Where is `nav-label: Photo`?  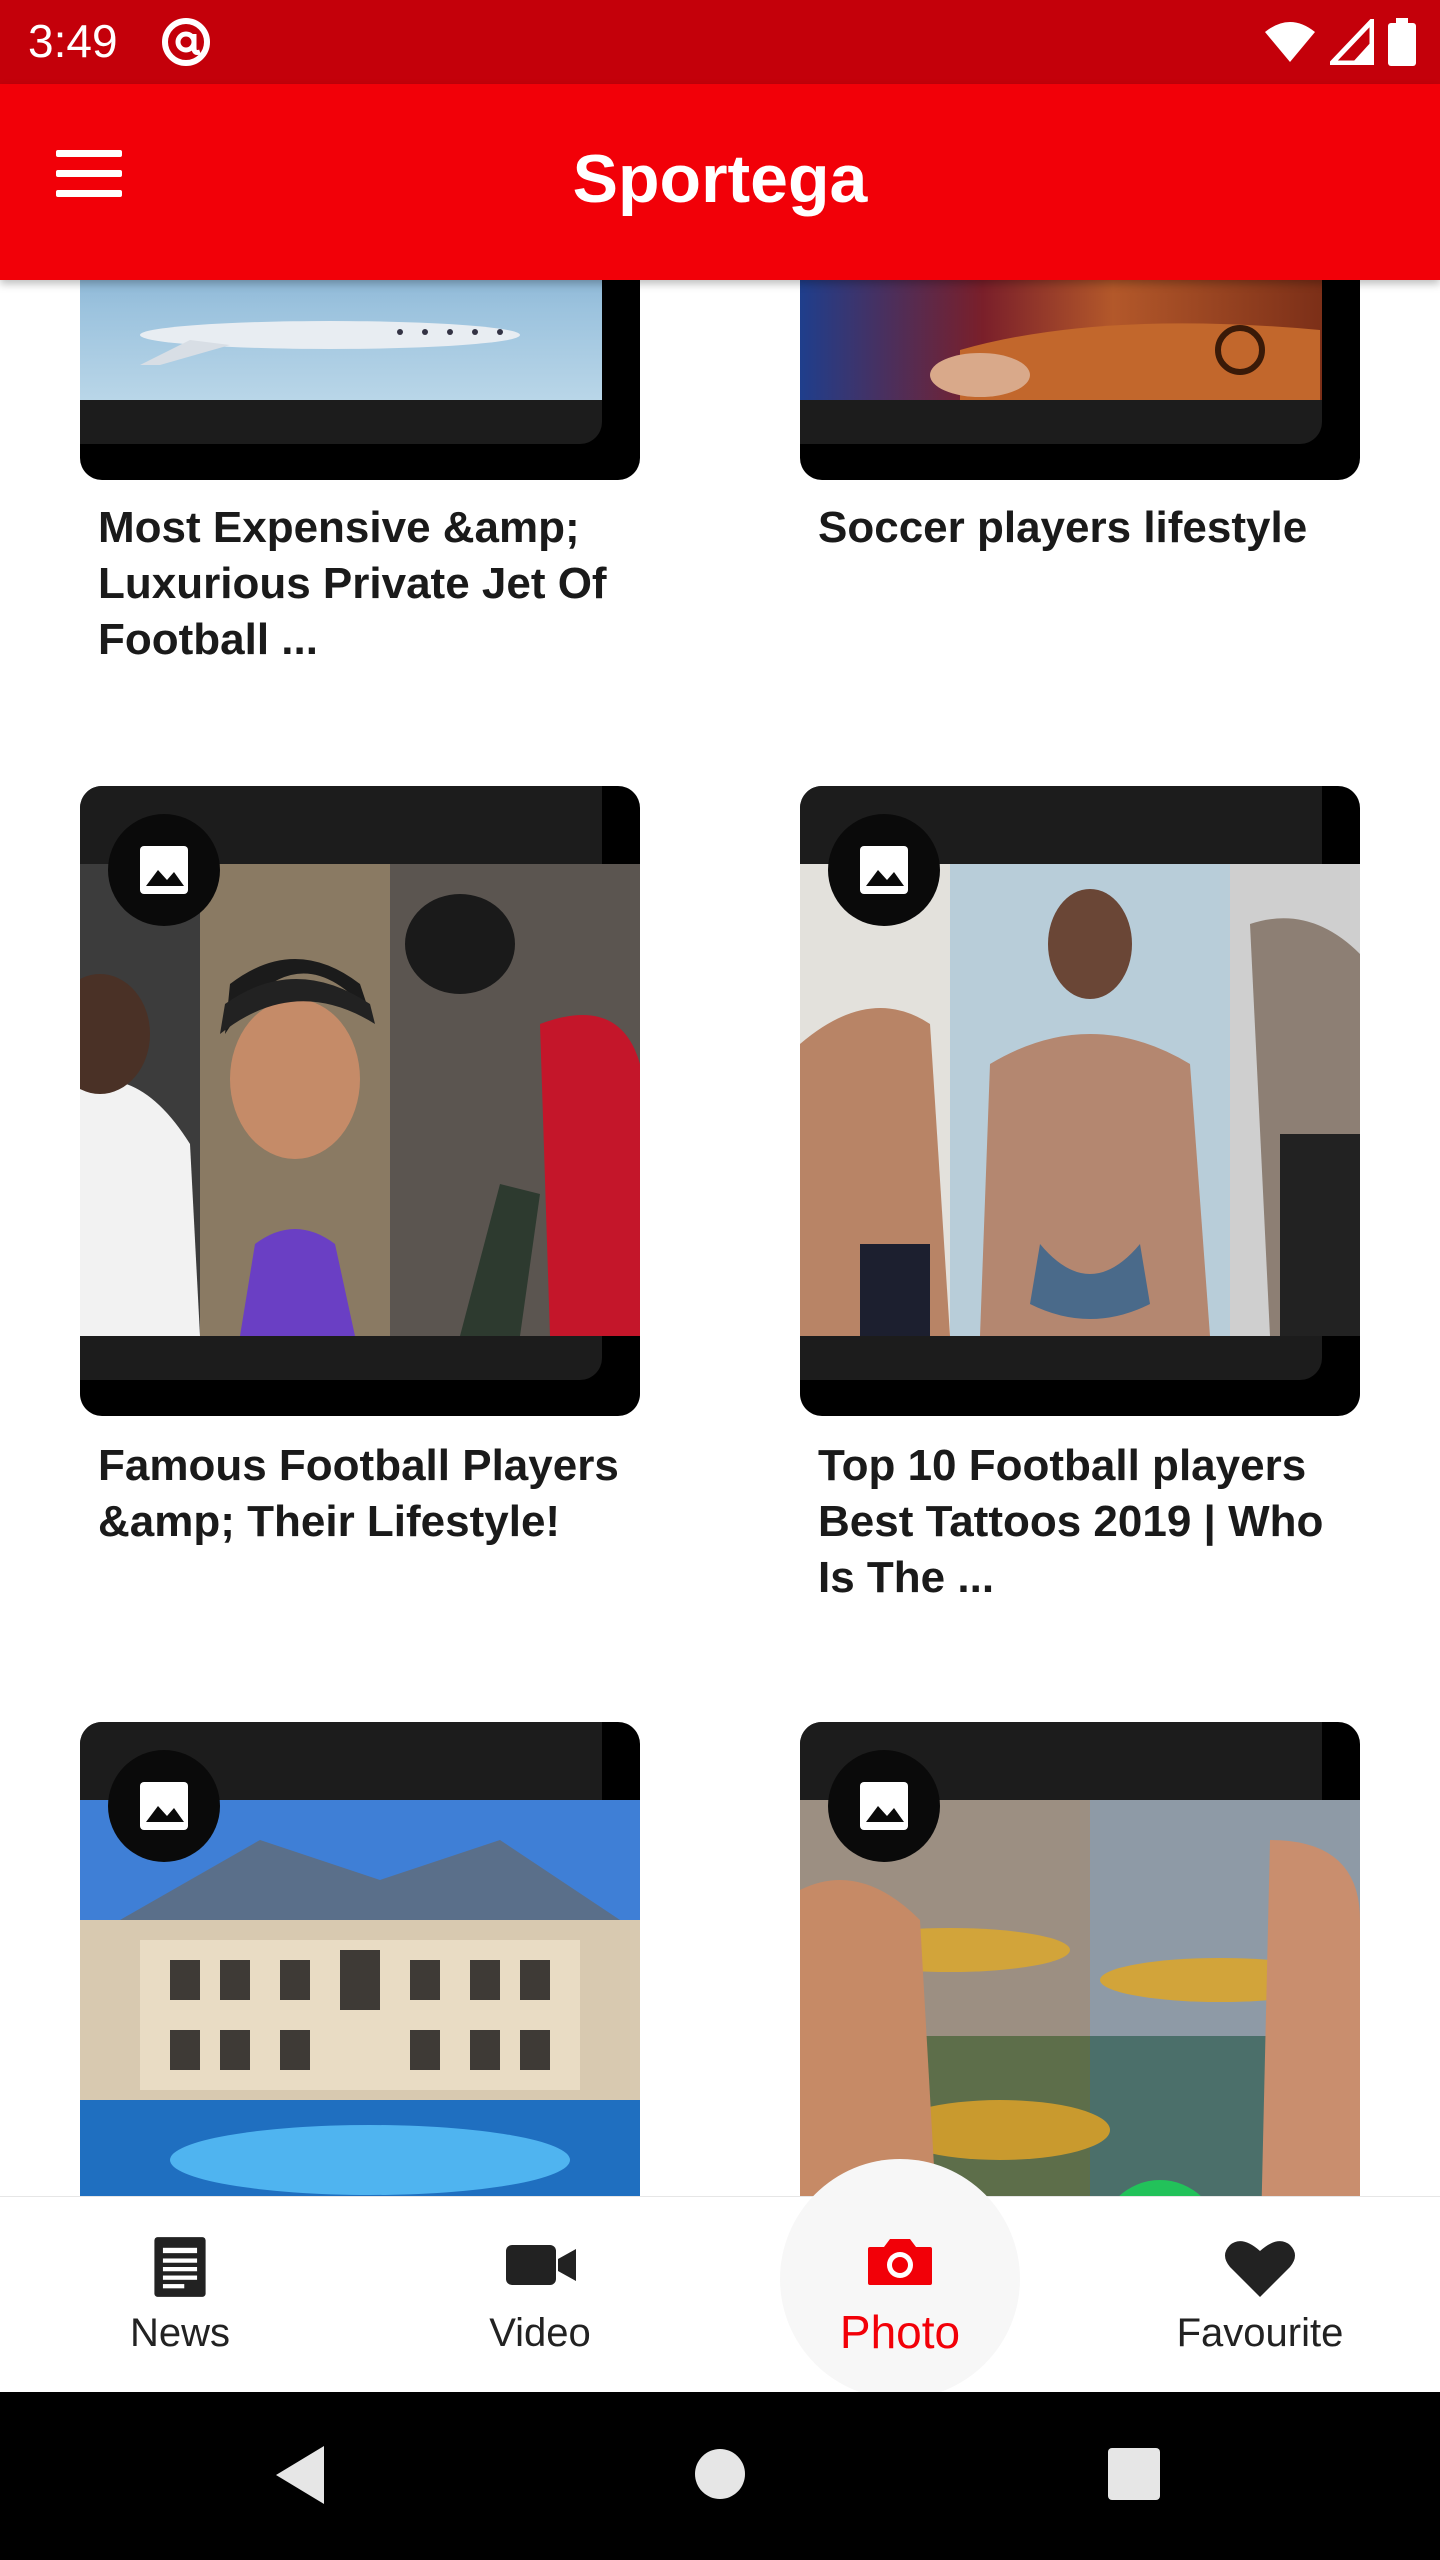 nav-label: Photo is located at coordinates (900, 2332).